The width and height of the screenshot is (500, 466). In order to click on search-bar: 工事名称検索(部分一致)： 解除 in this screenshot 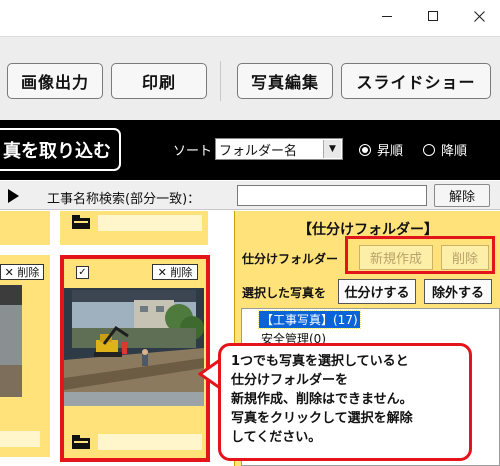, I will do `click(250, 195)`.